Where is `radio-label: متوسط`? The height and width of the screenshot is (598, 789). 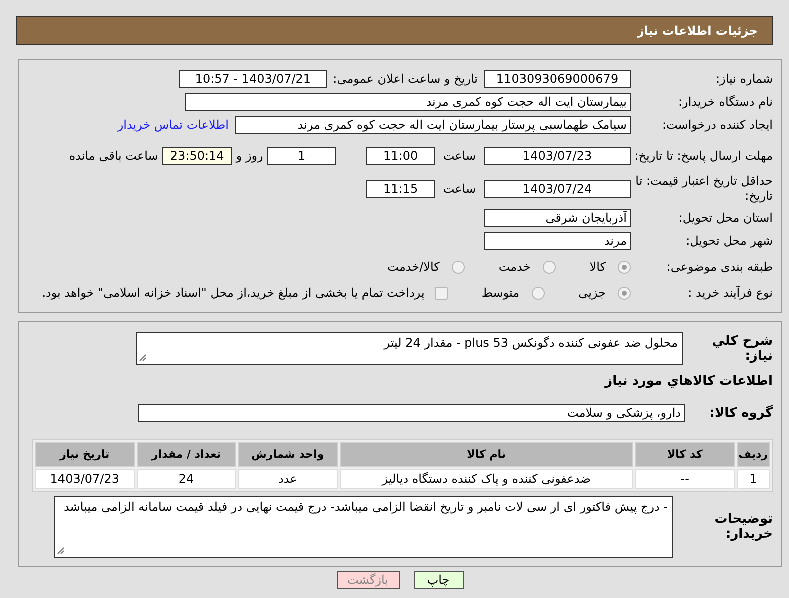 radio-label: متوسط is located at coordinates (501, 293).